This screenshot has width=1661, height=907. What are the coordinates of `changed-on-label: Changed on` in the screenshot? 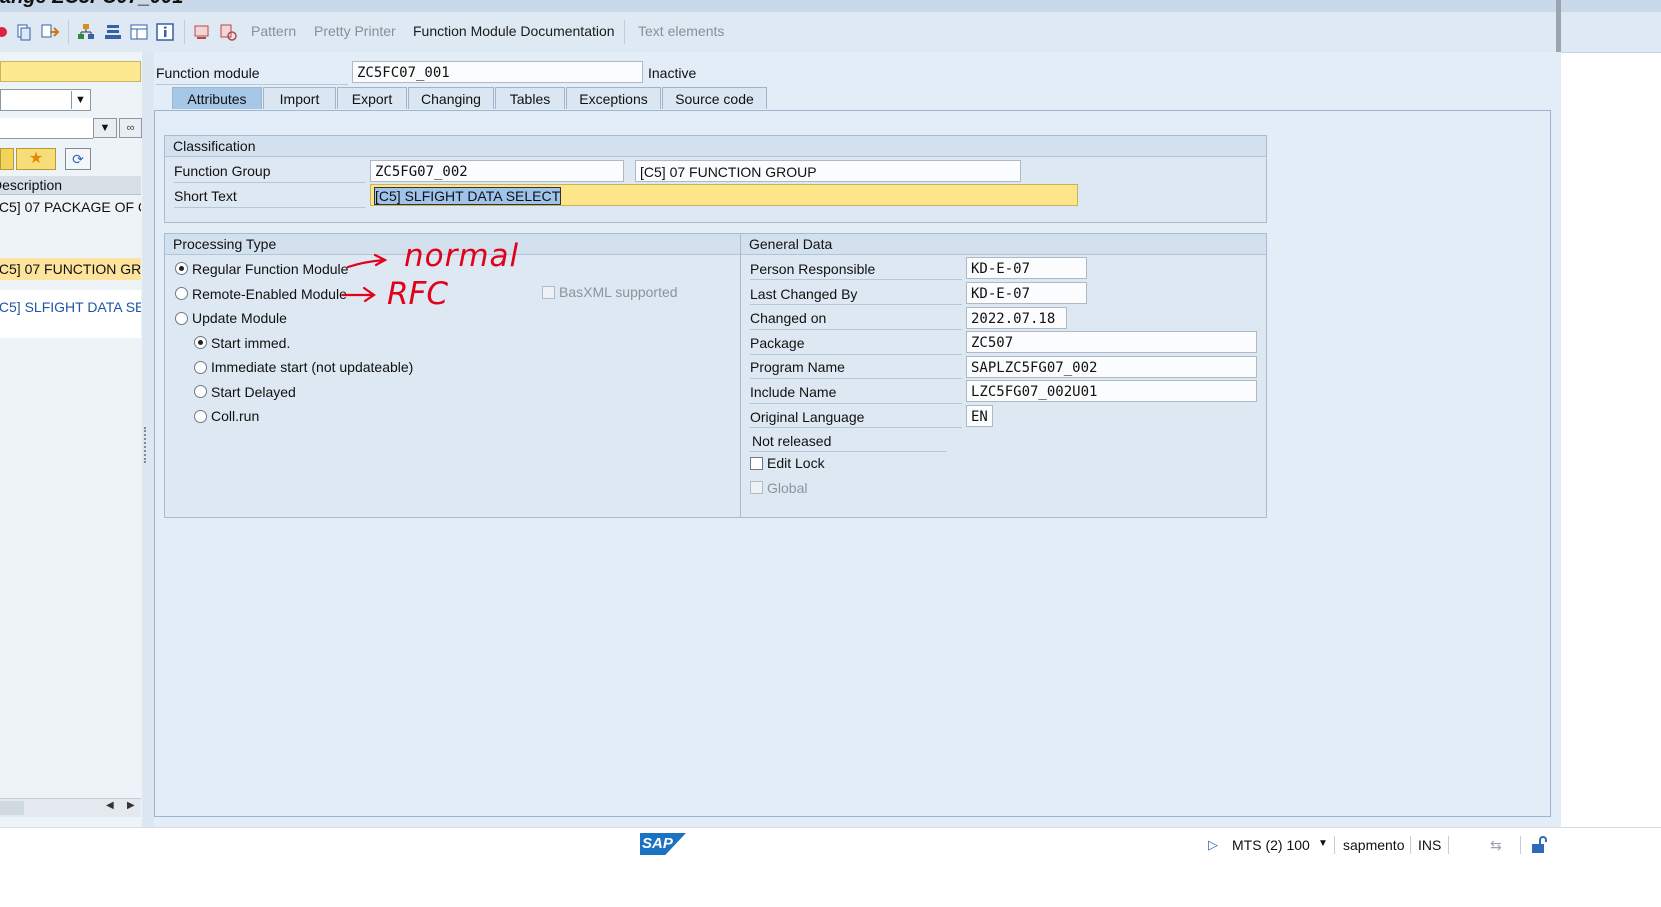 It's located at (788, 318).